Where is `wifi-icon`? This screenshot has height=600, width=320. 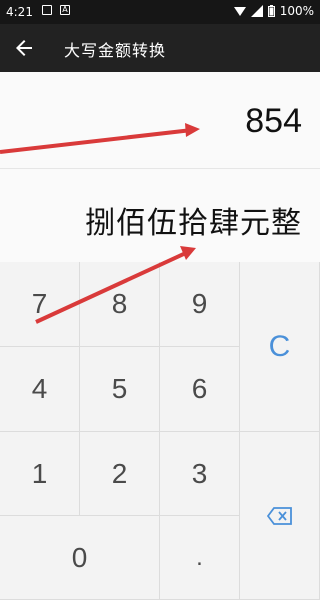 wifi-icon is located at coordinates (239, 11).